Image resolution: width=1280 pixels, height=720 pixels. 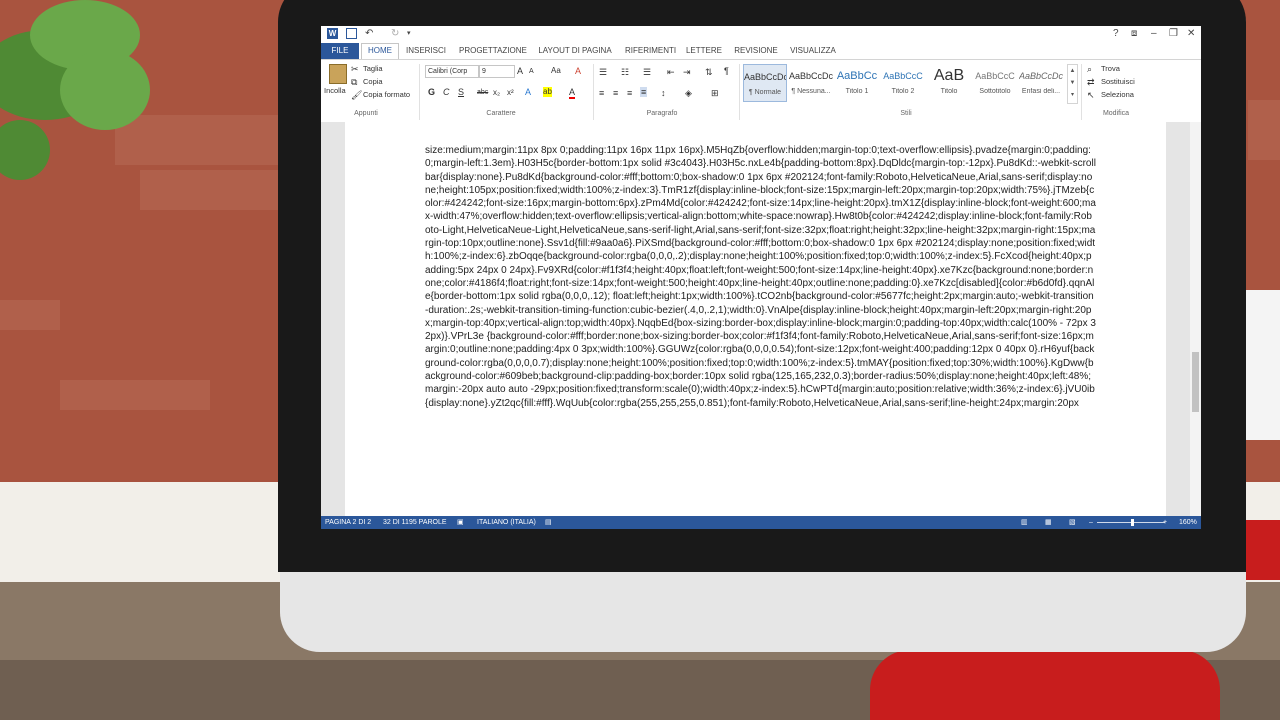 What do you see at coordinates (493, 51) in the screenshot?
I see `tab-design: PROGETTAZIONE` at bounding box center [493, 51].